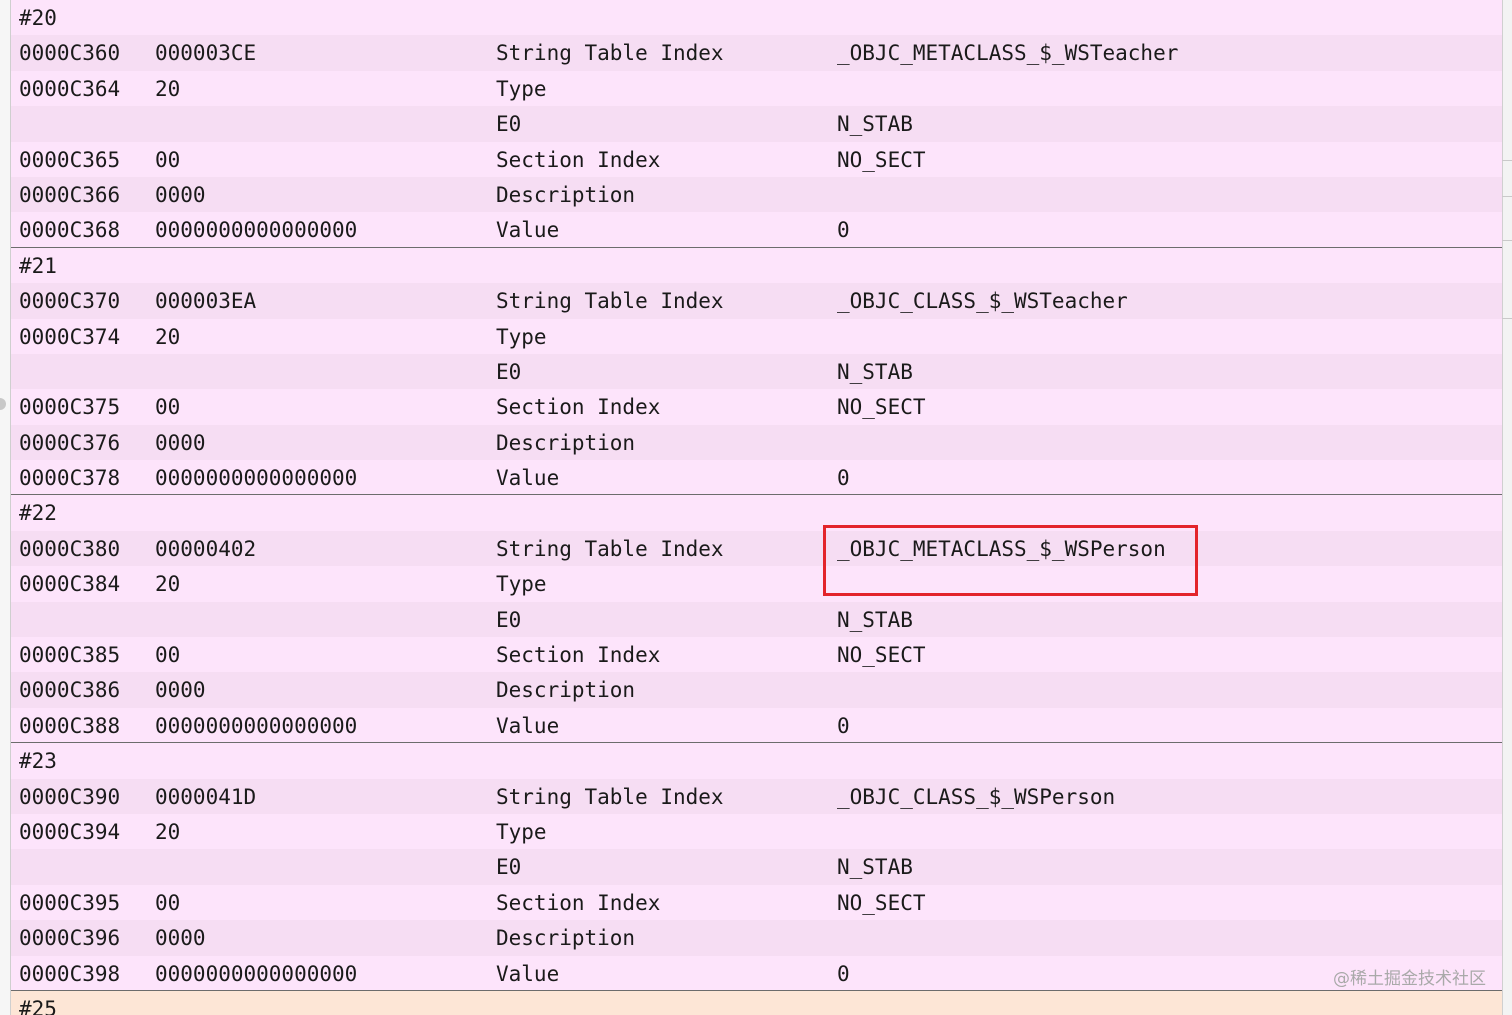  I want to click on table-row: 0000C386 0000 Description, so click(756, 690).